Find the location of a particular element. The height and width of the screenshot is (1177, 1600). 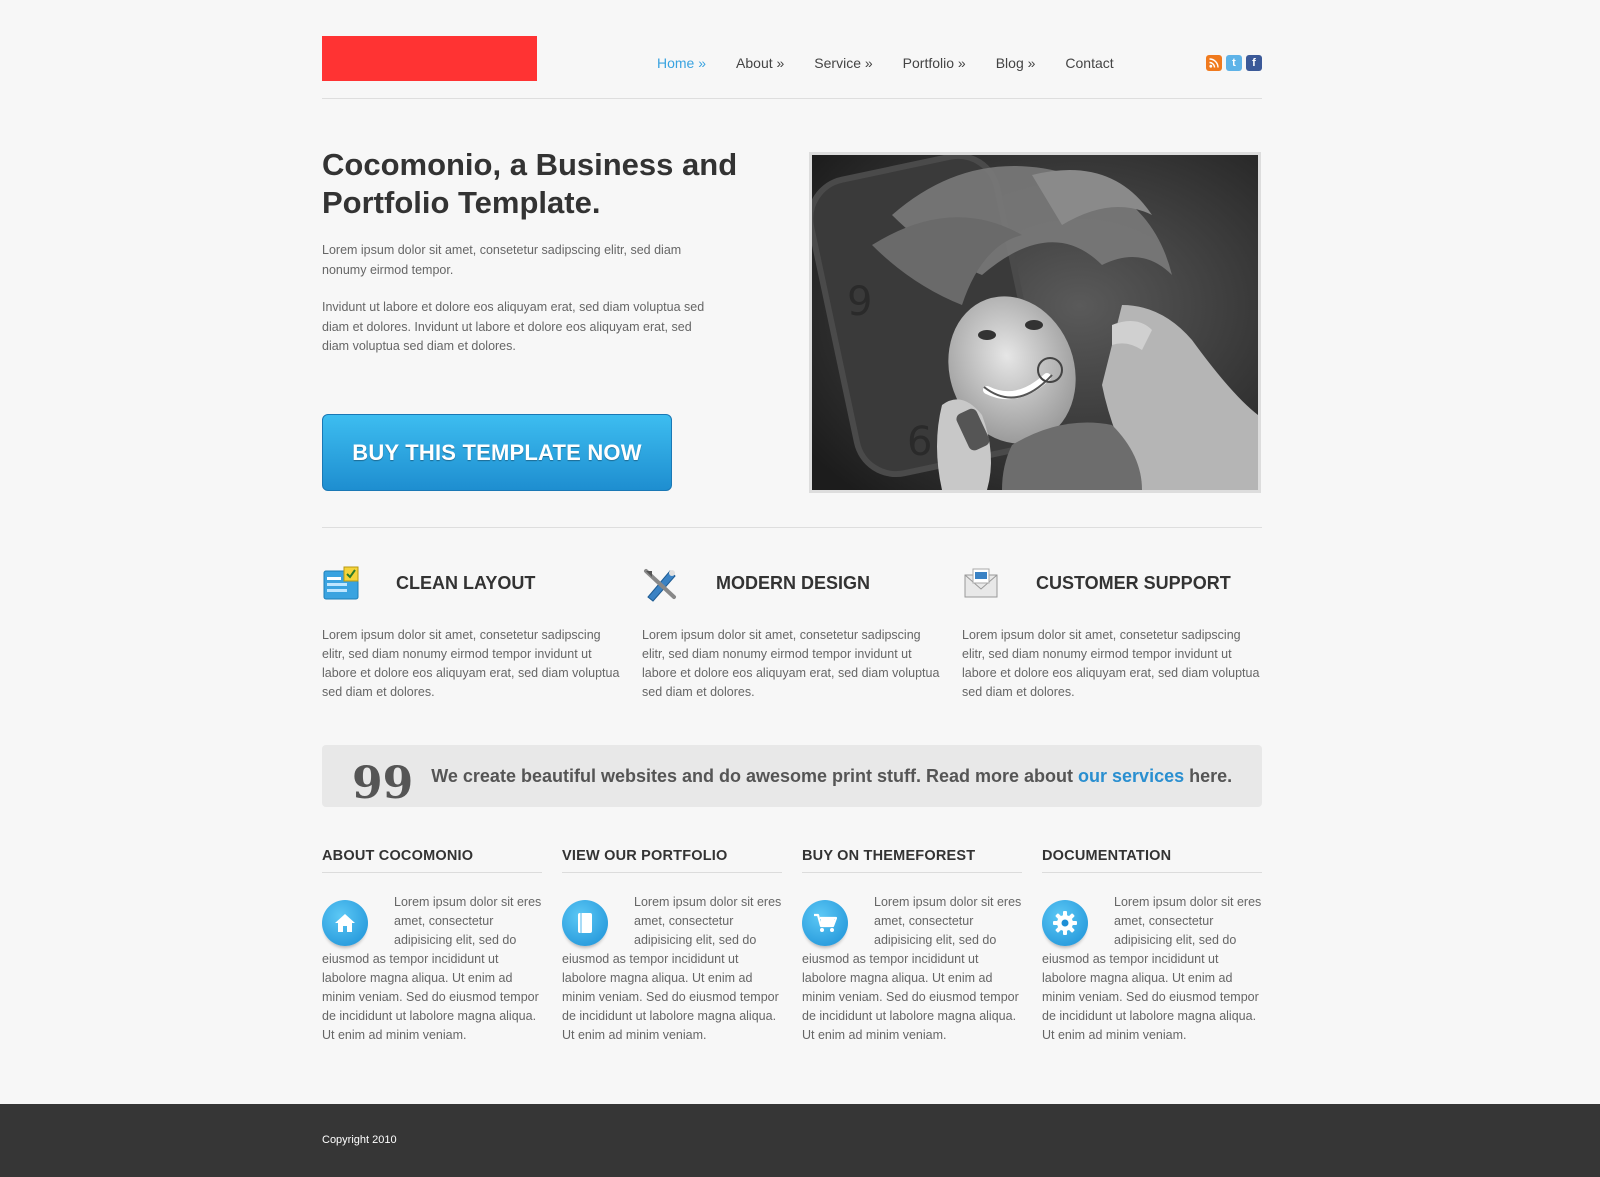

footer: Copyright 2010 is located at coordinates (800, 1140).